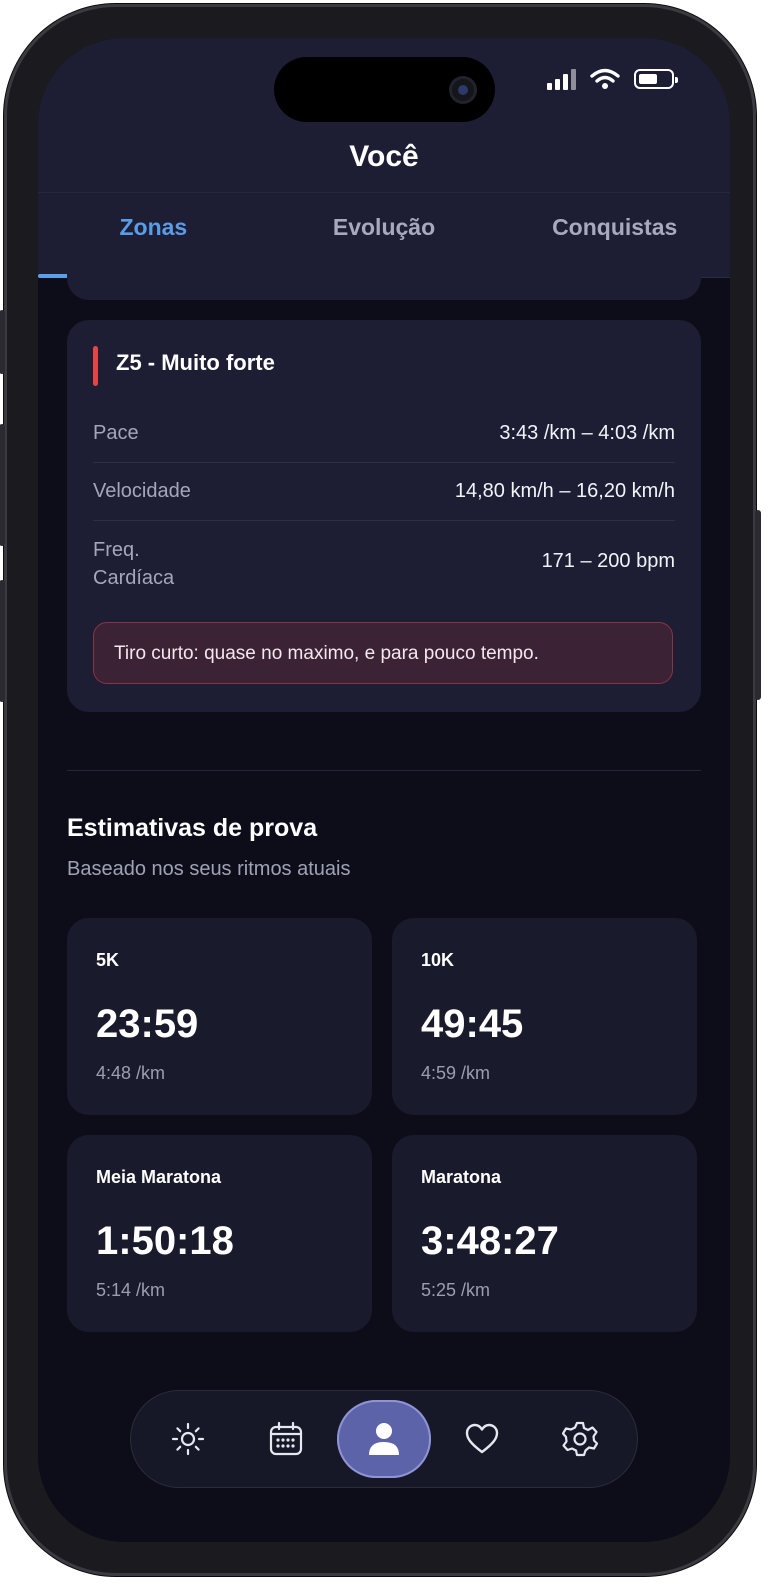  What do you see at coordinates (438, 960) in the screenshot?
I see `estimate-name: 10K` at bounding box center [438, 960].